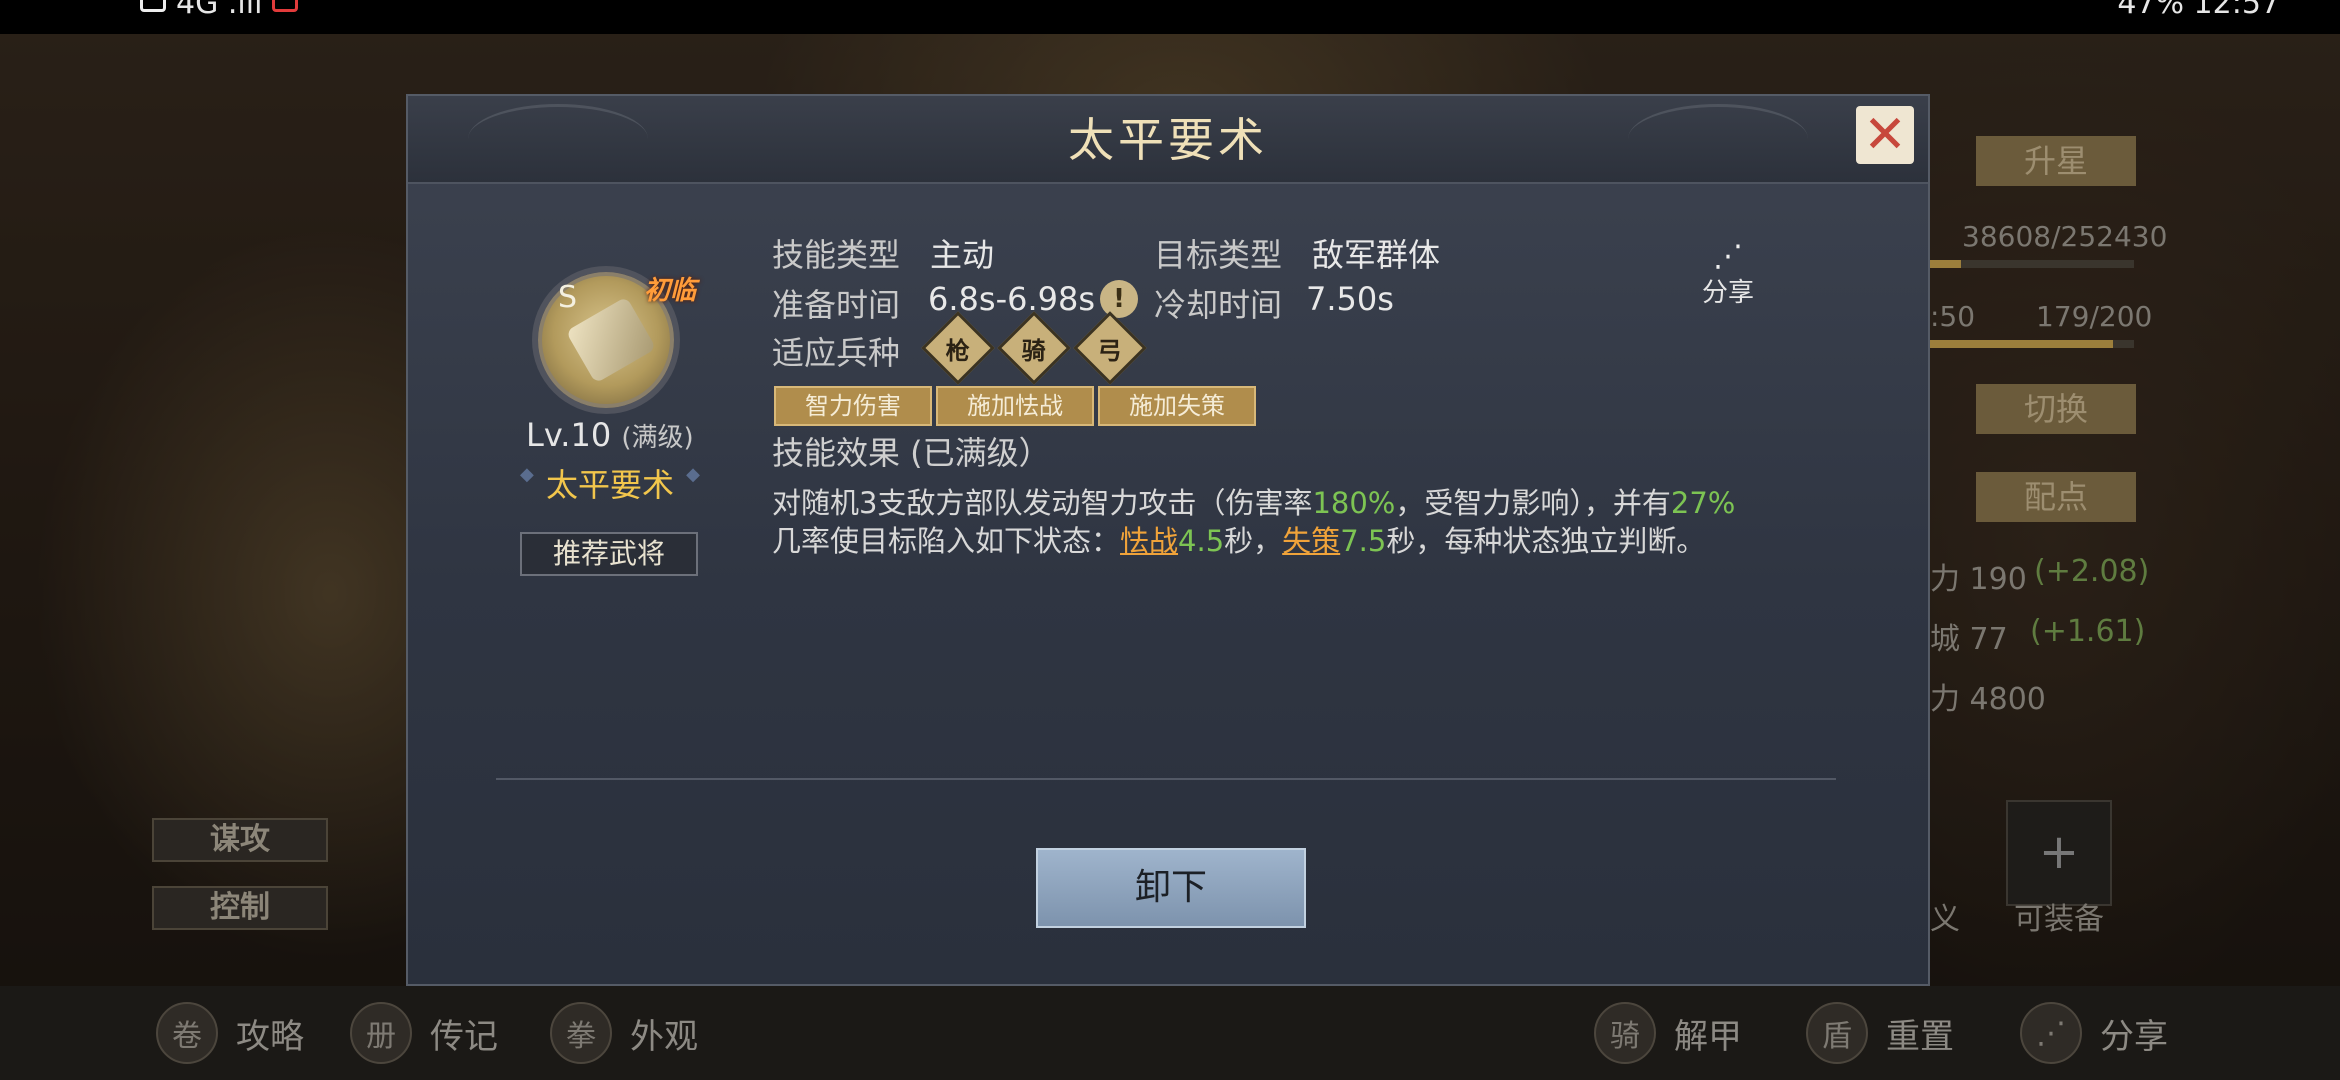 This screenshot has width=2340, height=1080. What do you see at coordinates (1953, 316) in the screenshot?
I see `stamina-time: :50` at bounding box center [1953, 316].